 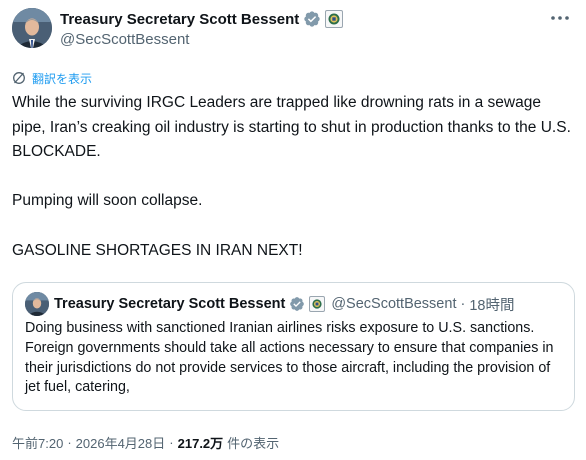 I want to click on tweet-time: 午前7:20, so click(x=37, y=442).